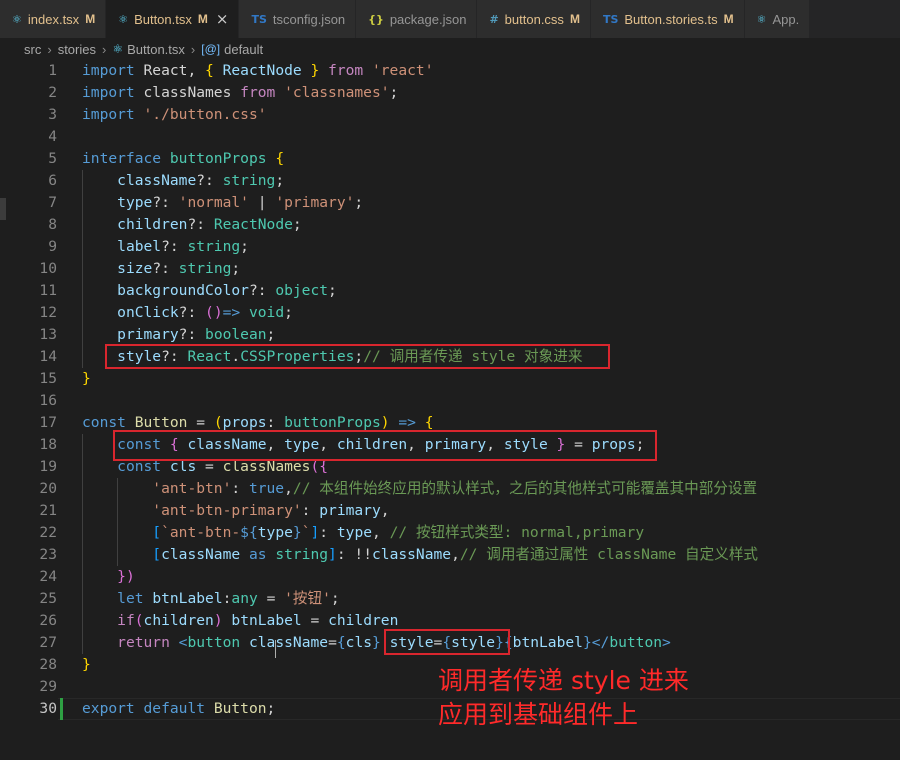 The height and width of the screenshot is (760, 900). What do you see at coordinates (243, 49) in the screenshot?
I see `breadcrumb-item-symbol: default` at bounding box center [243, 49].